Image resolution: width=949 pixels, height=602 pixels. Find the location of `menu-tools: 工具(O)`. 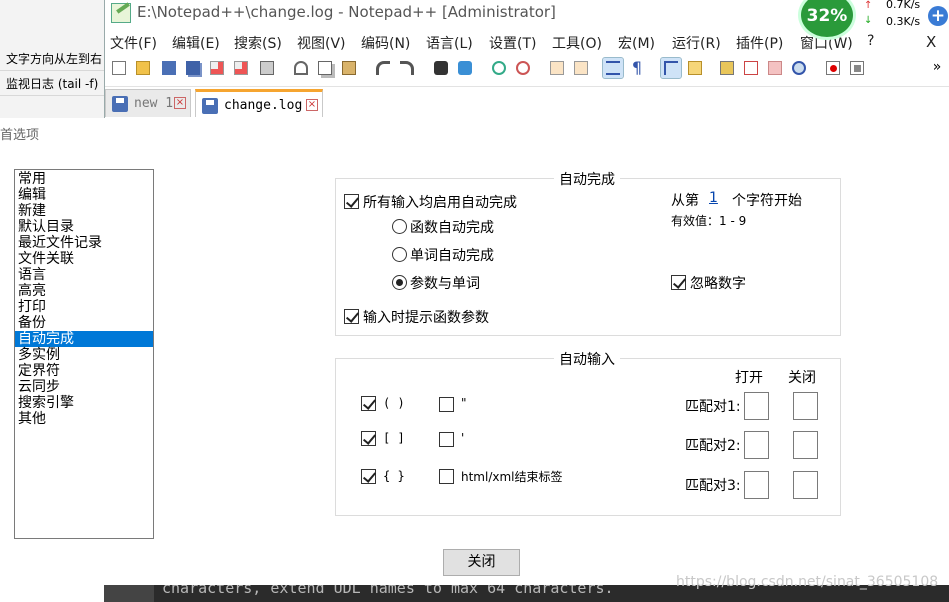

menu-tools: 工具(O) is located at coordinates (577, 43).